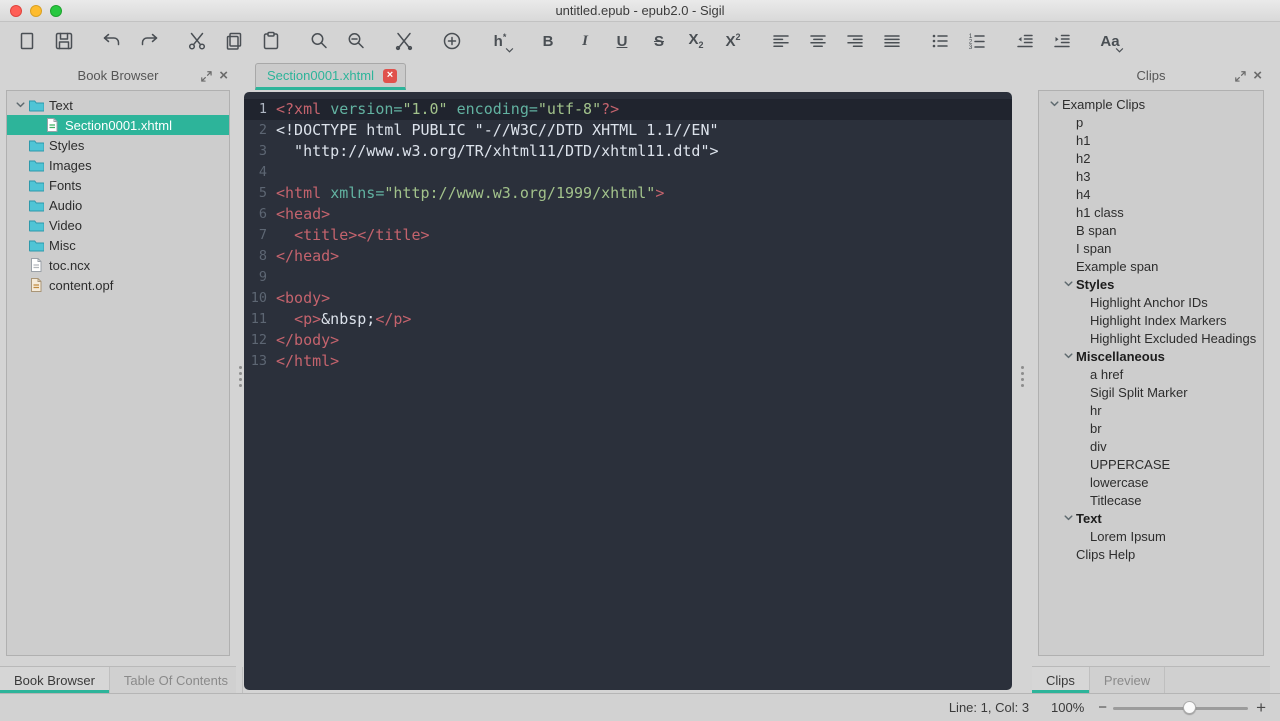 The width and height of the screenshot is (1280, 721). I want to click on align-center-button, so click(818, 41).